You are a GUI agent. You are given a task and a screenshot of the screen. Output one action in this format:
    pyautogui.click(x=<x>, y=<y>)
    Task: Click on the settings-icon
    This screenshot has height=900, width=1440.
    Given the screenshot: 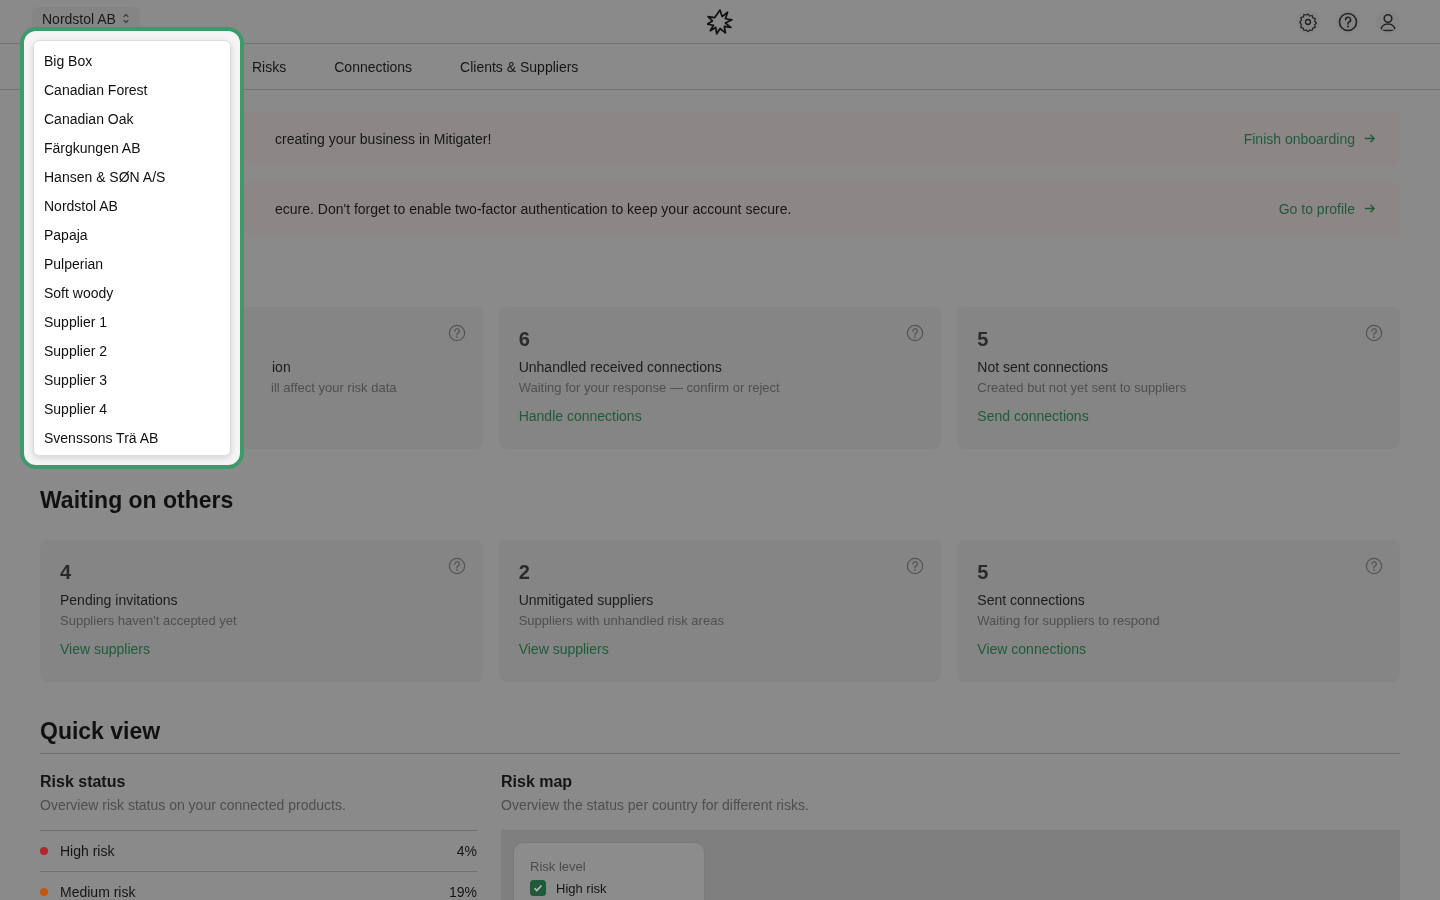 What is the action you would take?
    pyautogui.click(x=1308, y=21)
    